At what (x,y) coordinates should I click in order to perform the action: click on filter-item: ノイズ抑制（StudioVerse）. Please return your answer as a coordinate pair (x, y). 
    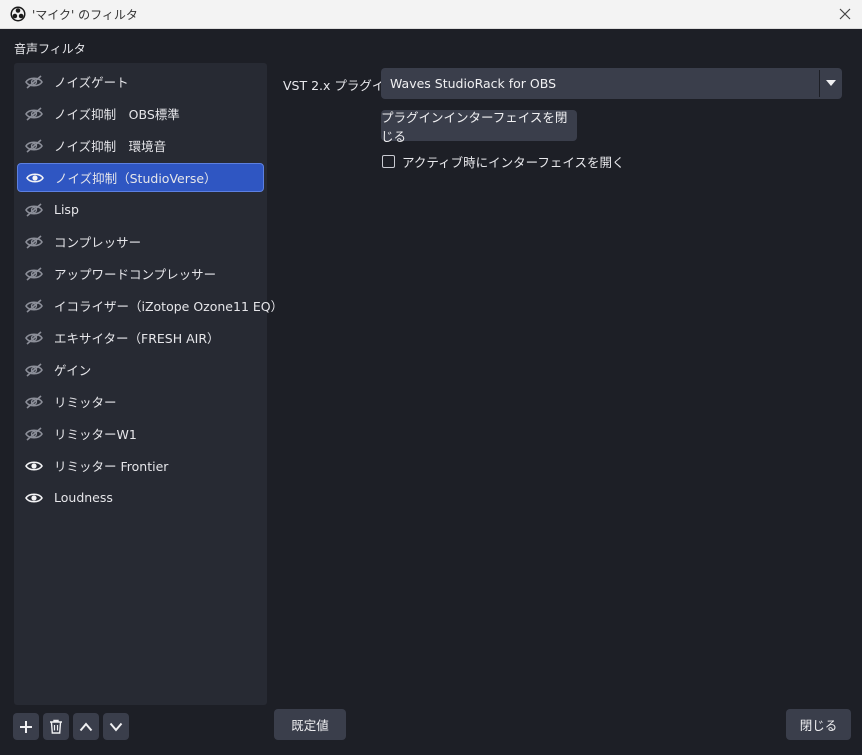
    Looking at the image, I should click on (140, 177).